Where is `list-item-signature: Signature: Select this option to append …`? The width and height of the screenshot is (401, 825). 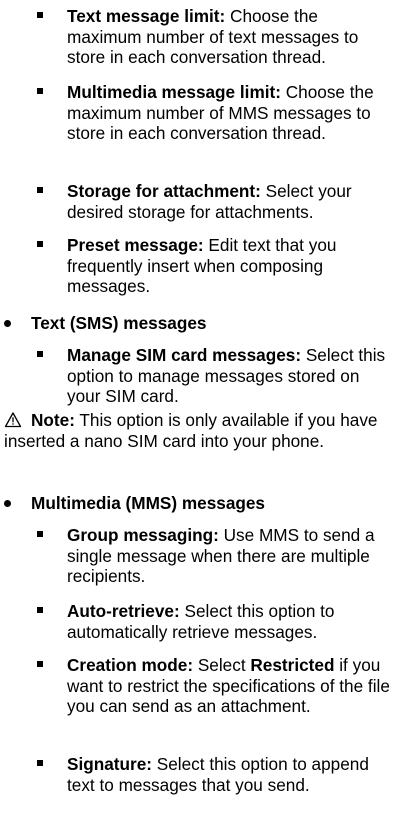 list-item-signature: Signature: Select this option to append … is located at coordinates (214, 774).